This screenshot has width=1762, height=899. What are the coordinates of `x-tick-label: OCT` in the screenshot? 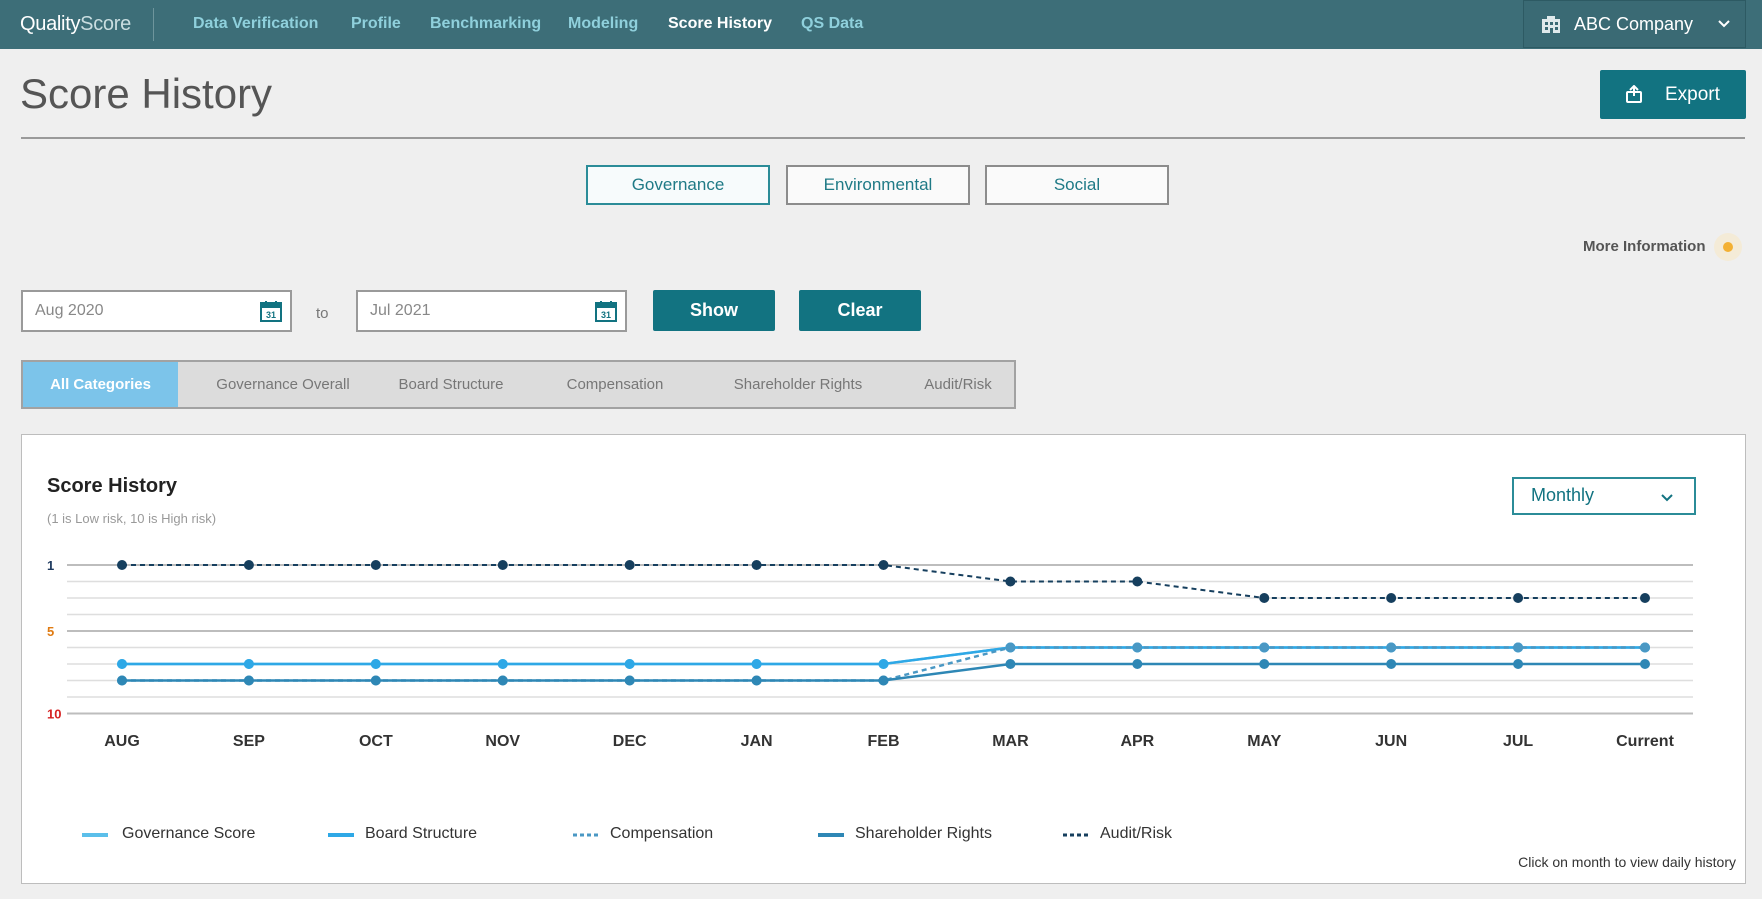 It's located at (376, 741).